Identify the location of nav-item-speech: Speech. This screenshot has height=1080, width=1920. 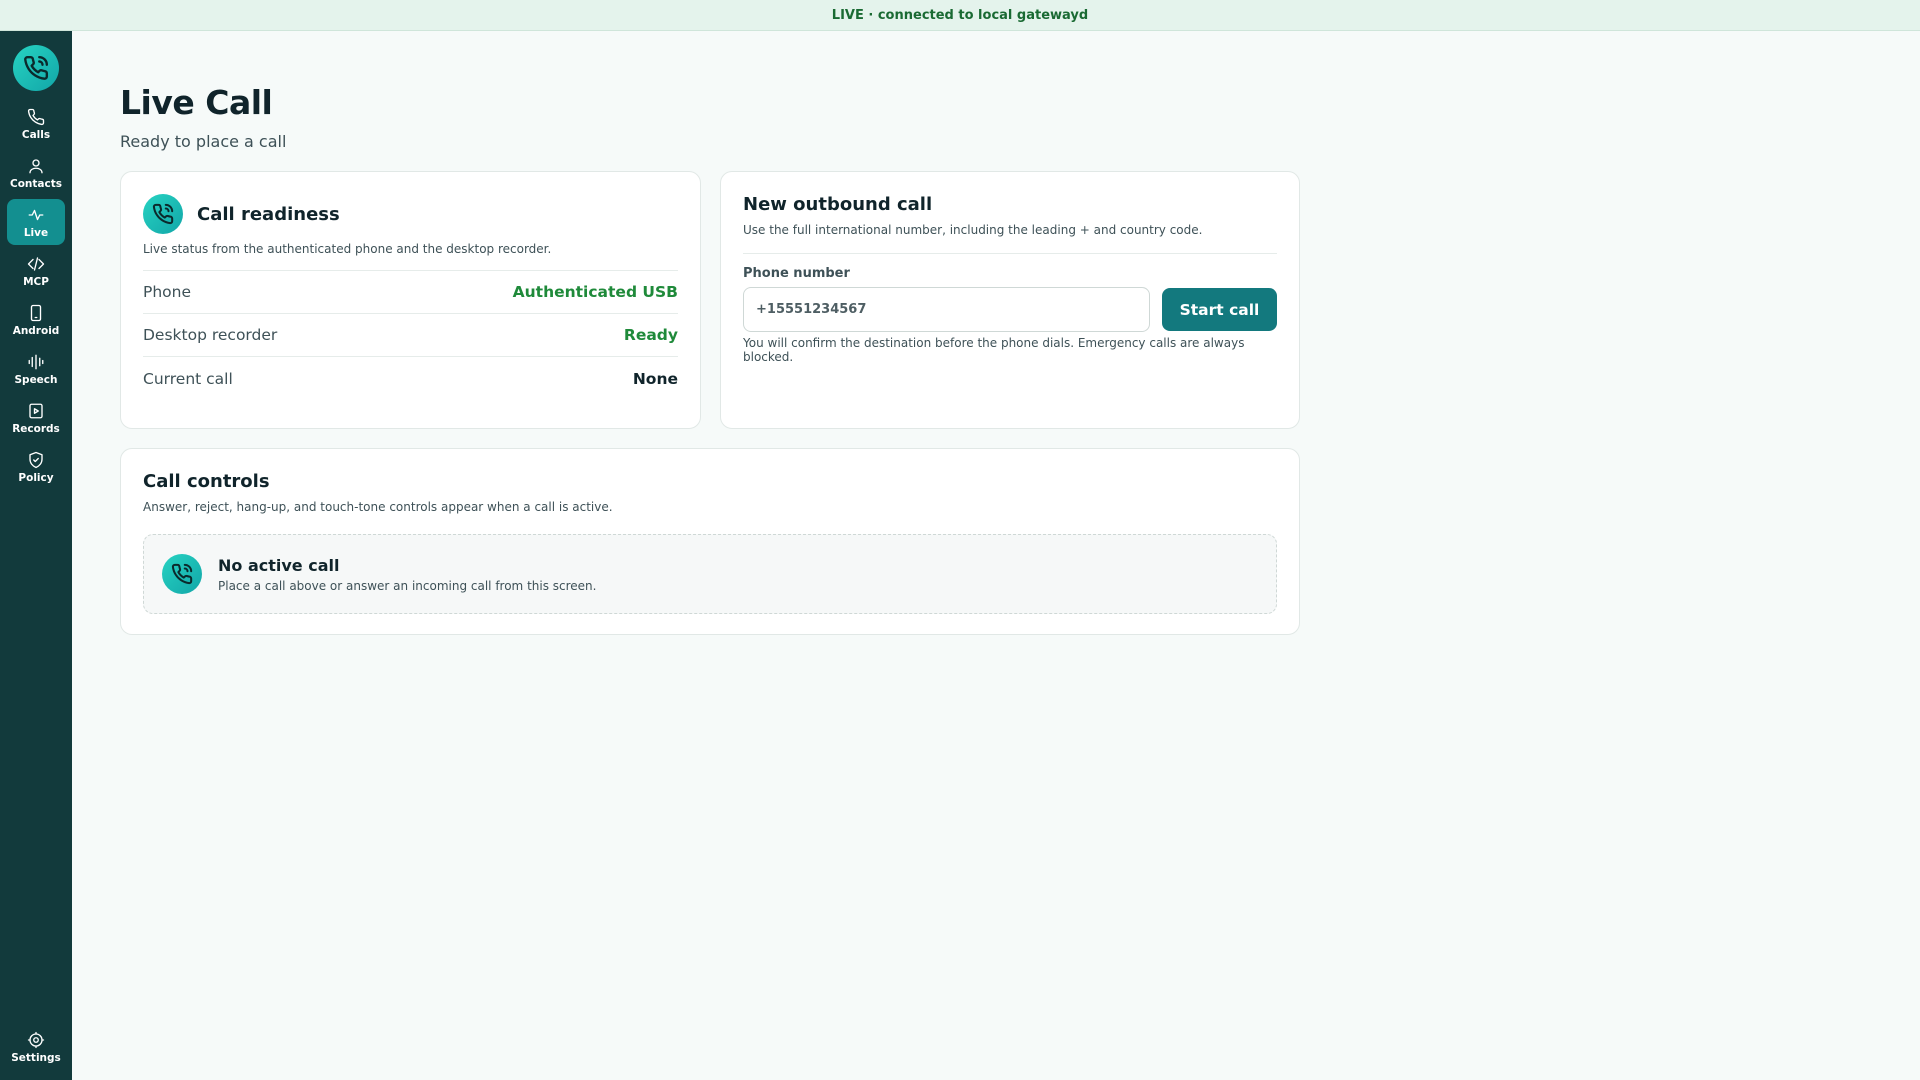
(36, 369).